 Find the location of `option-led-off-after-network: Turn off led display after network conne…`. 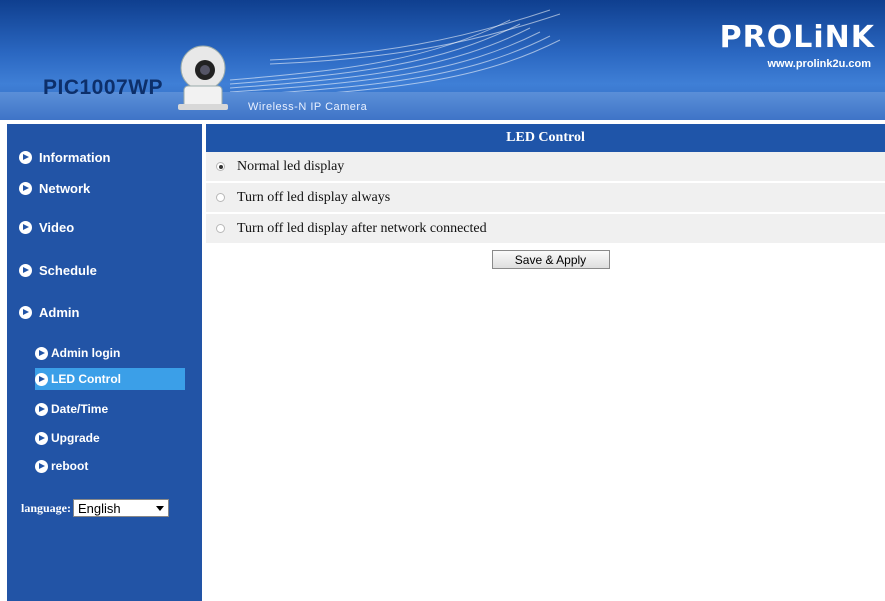

option-led-off-after-network: Turn off led display after network conne… is located at coordinates (545, 229).